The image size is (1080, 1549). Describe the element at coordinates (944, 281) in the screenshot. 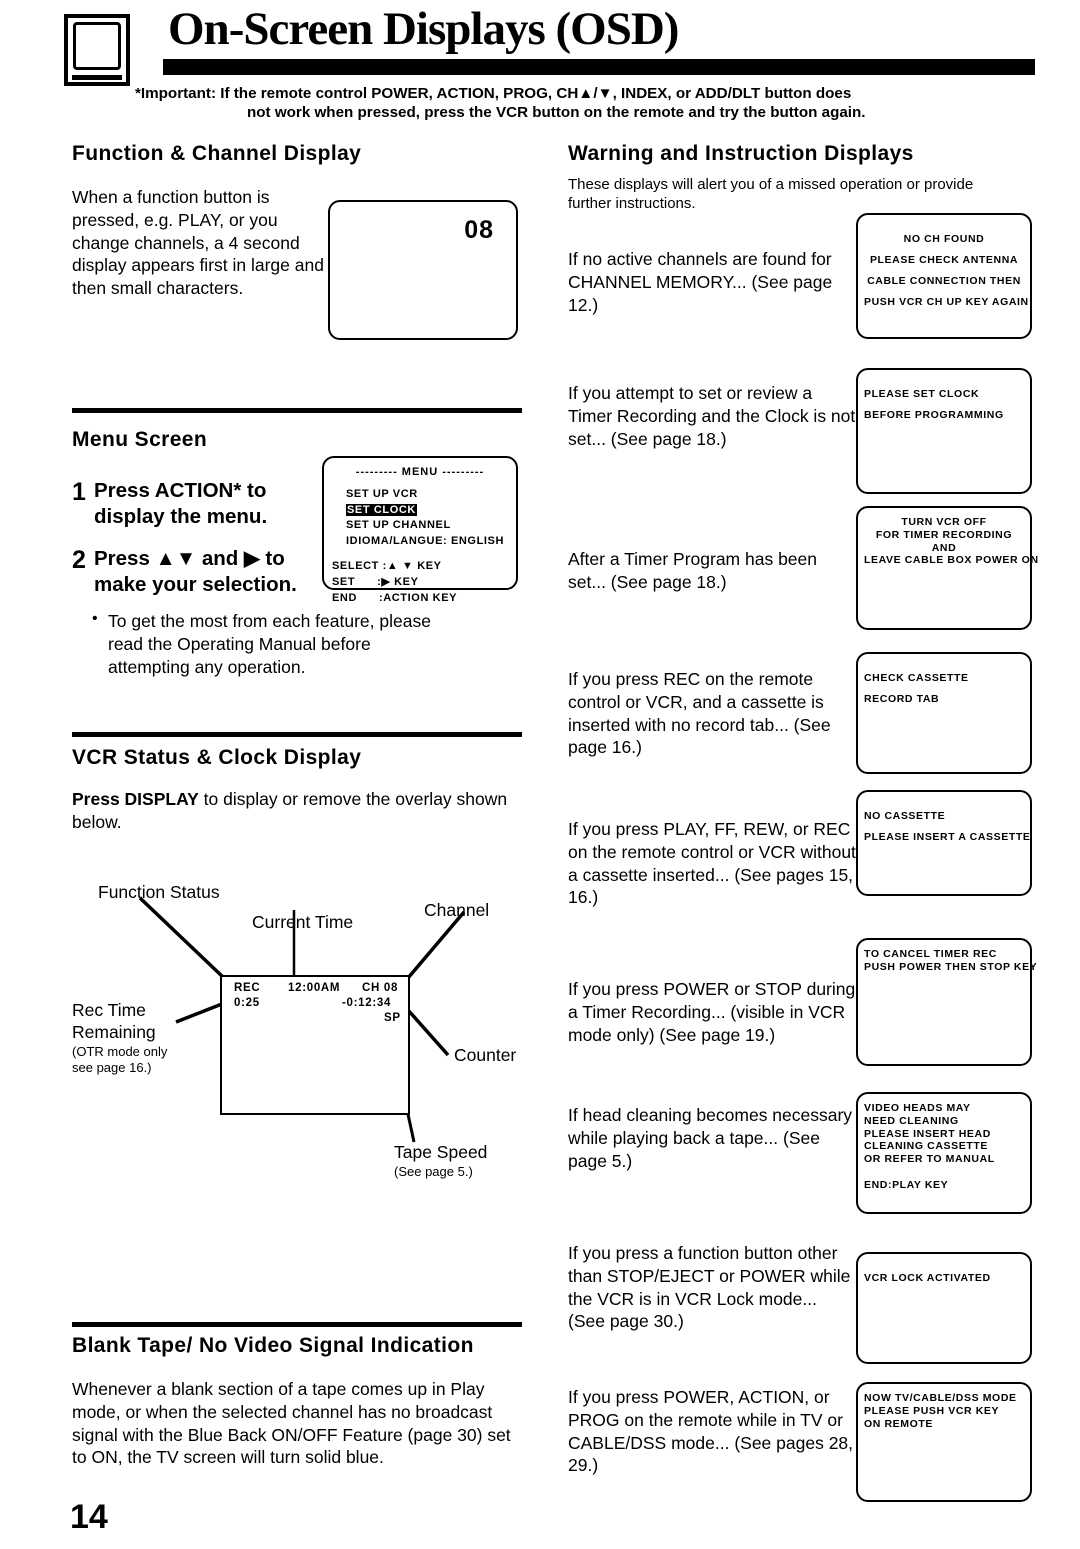

I see `warning-osd-line-0-2: CABLE CONNECTION THEN` at that location.